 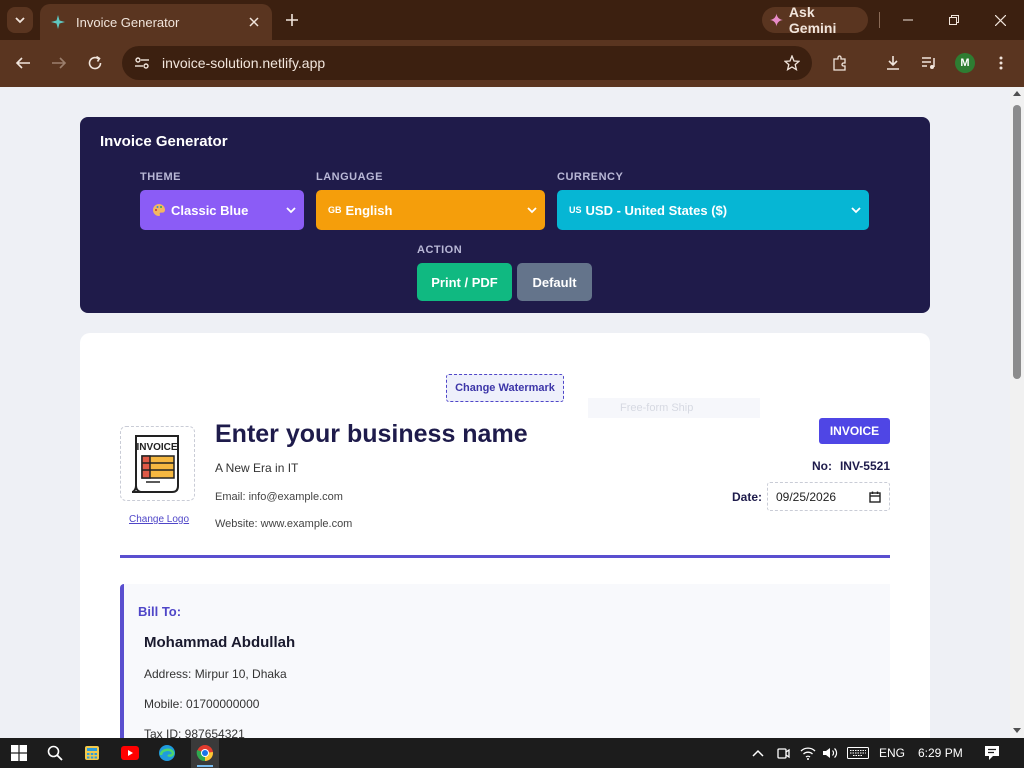 I want to click on extensions-button, so click(x=840, y=63).